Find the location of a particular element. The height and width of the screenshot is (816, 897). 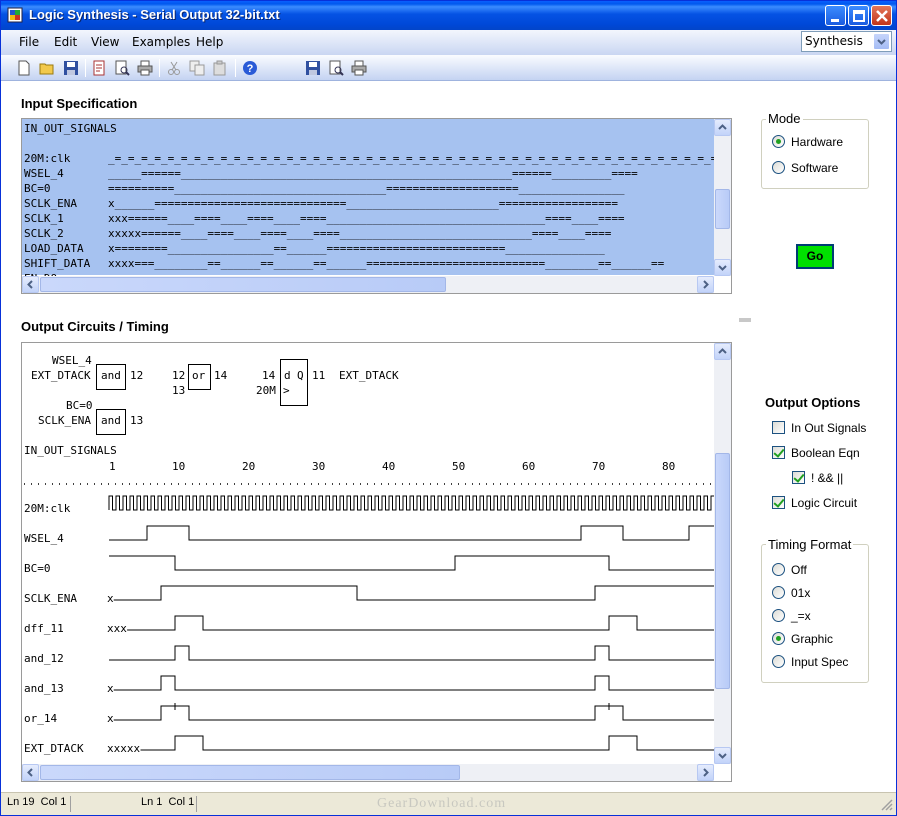

logic-circuit-label: Logic Circuit is located at coordinates (824, 503).